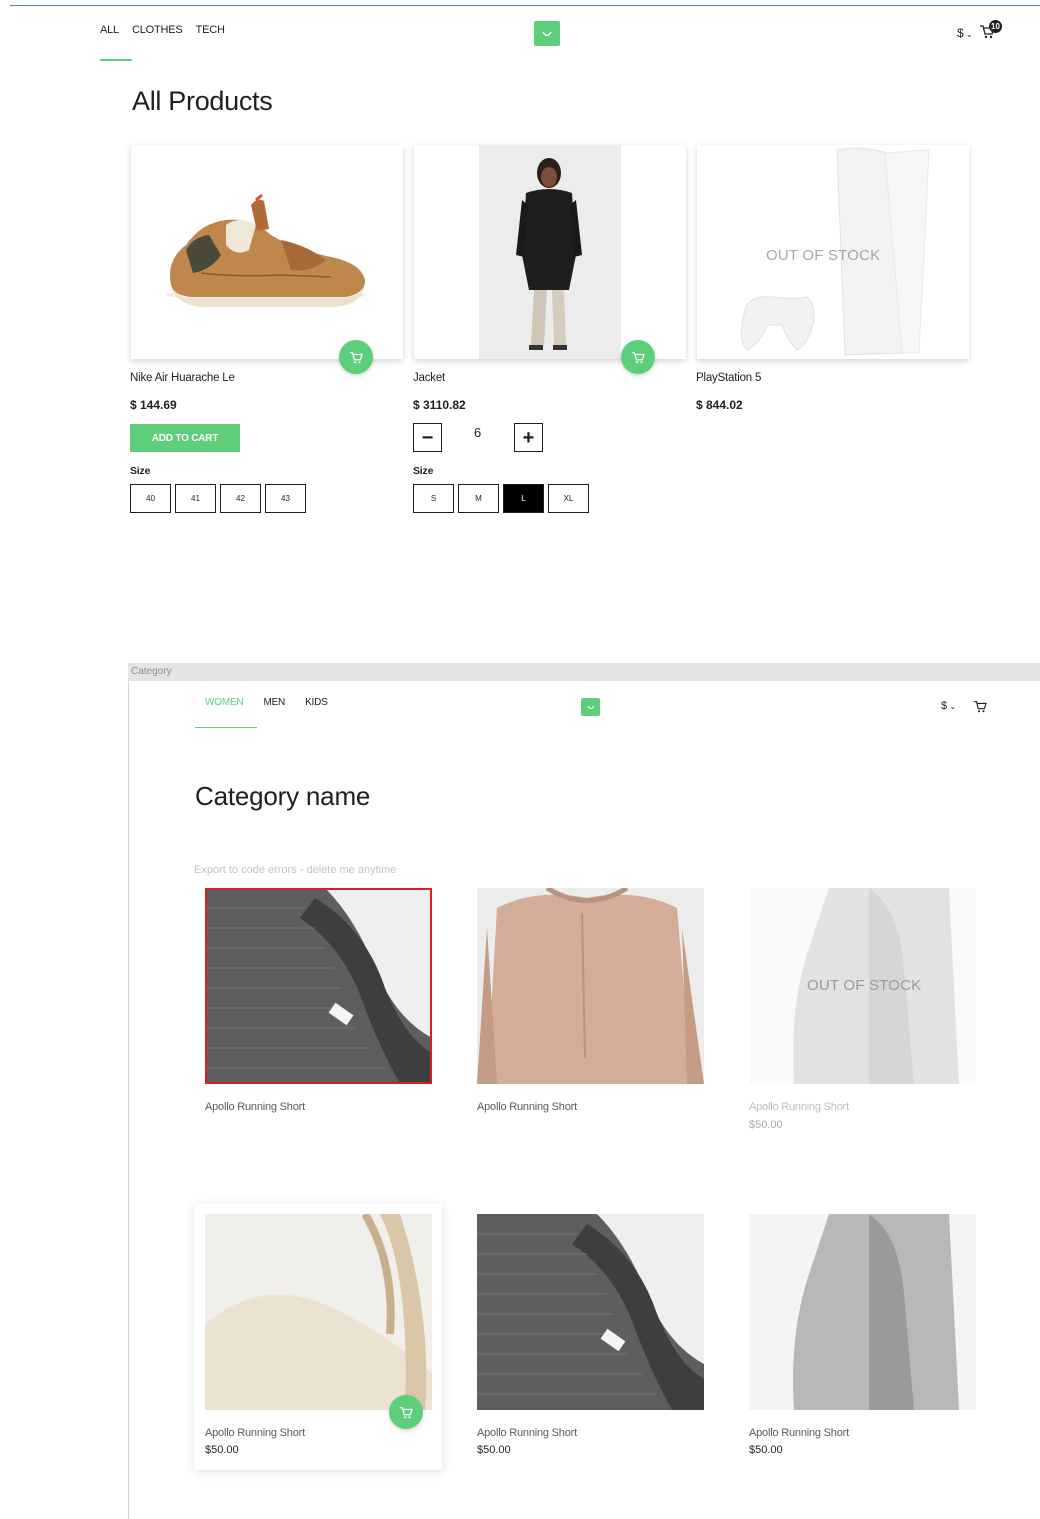 The image size is (1040, 1519). Describe the element at coordinates (128, 1100) in the screenshot. I see `frame-left-border` at that location.